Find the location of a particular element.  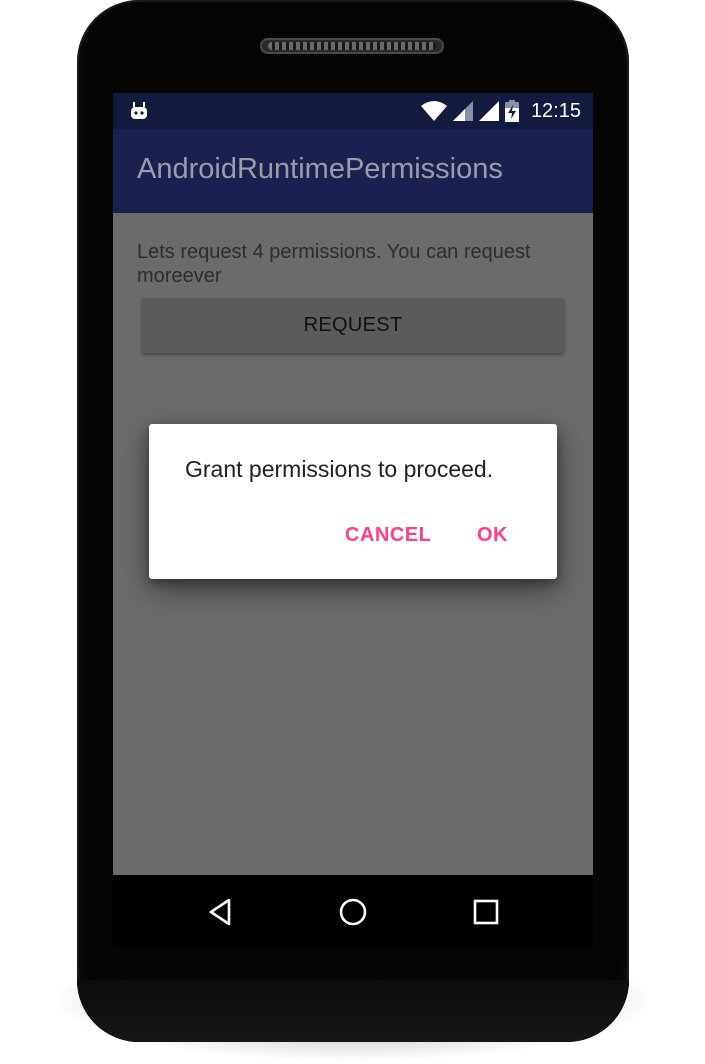

earpiece-speaker is located at coordinates (352, 46).